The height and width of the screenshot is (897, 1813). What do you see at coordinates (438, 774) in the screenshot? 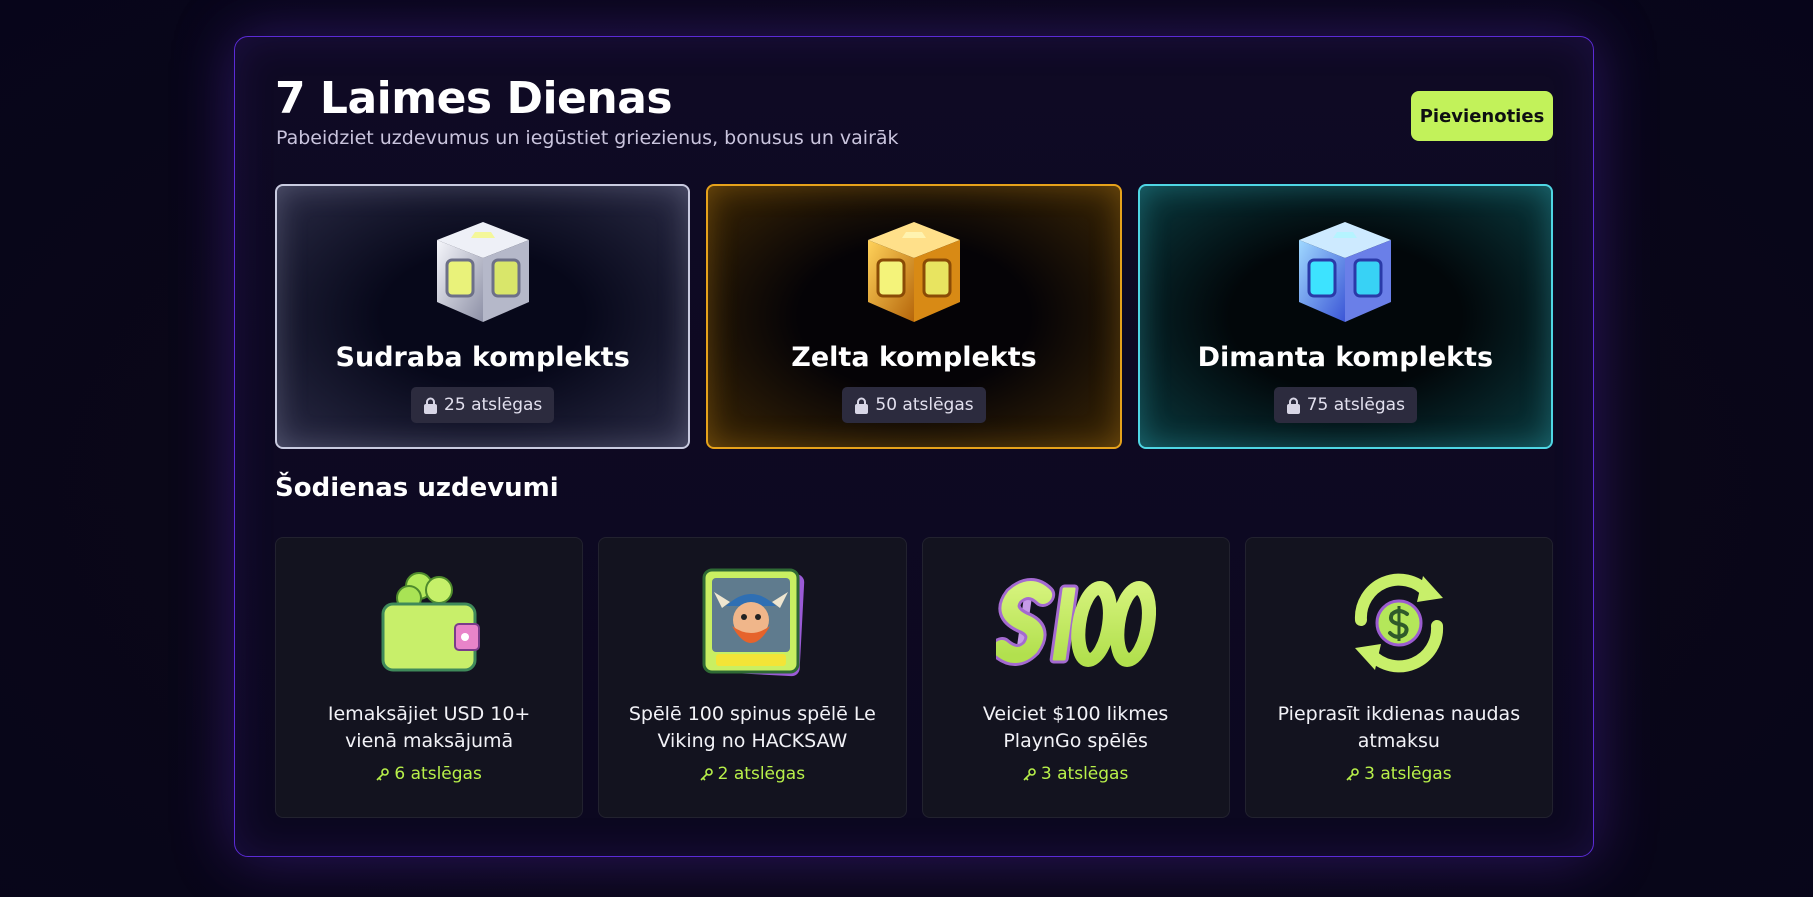
I see `task-reward-label: 6 atslēgas` at bounding box center [438, 774].